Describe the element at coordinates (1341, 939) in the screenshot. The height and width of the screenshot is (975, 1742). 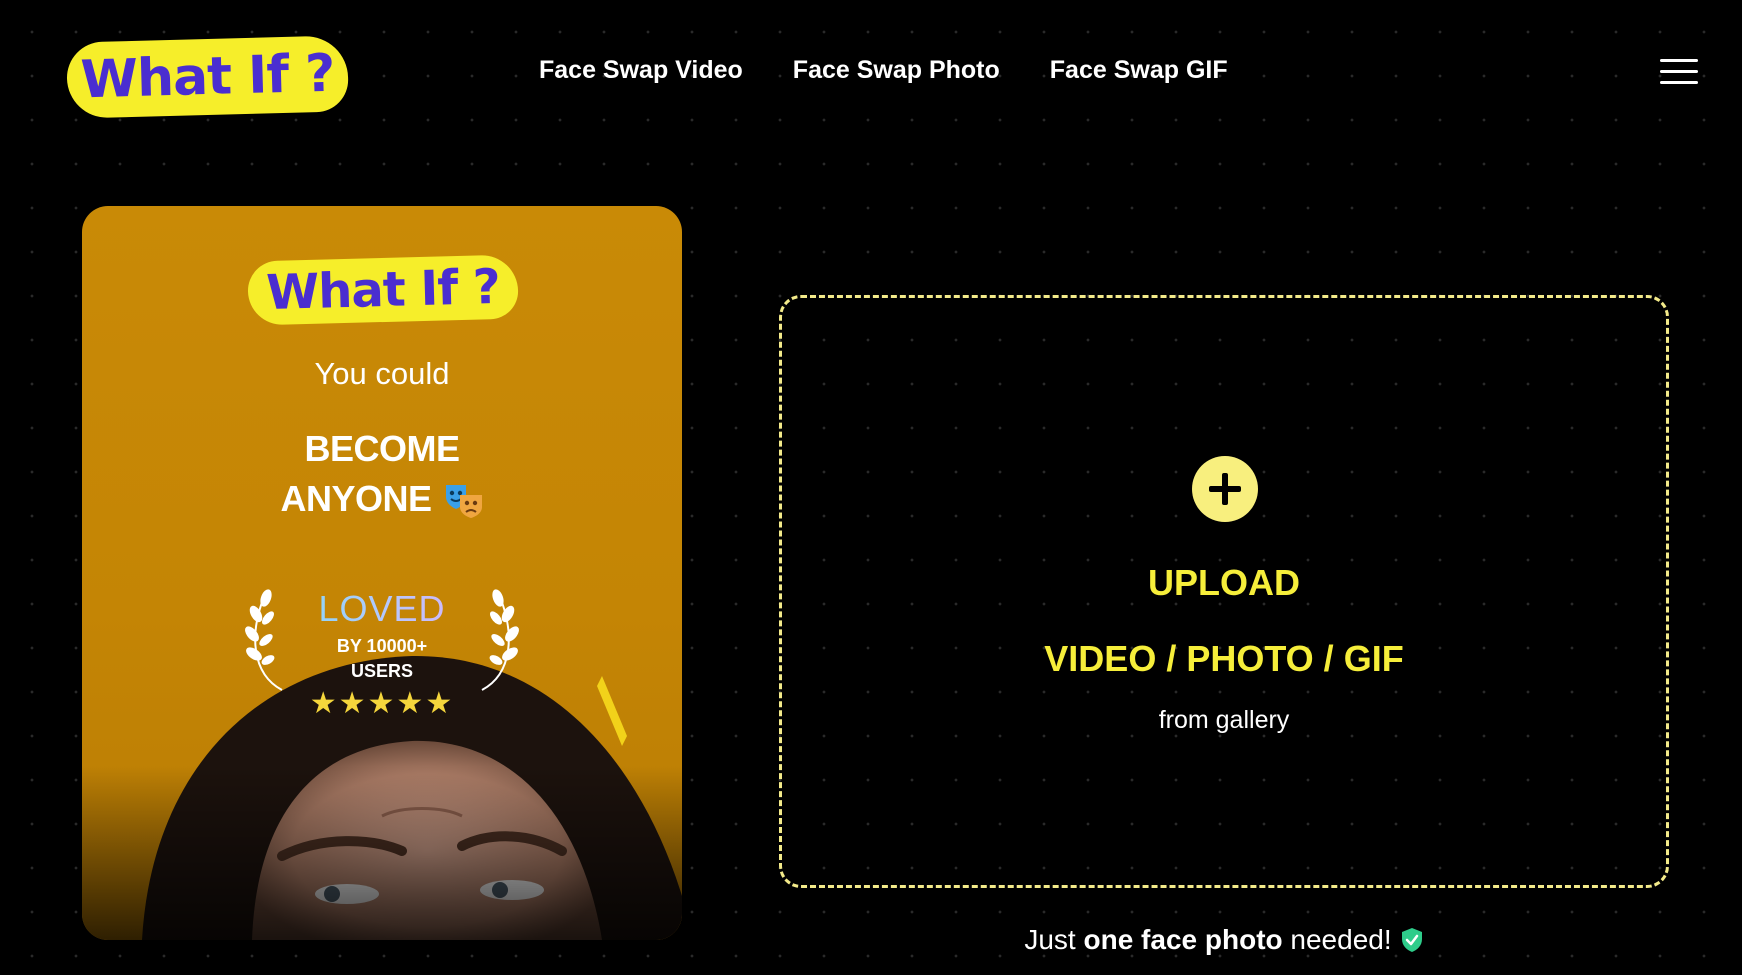
I see `note-suffix: needed!` at that location.